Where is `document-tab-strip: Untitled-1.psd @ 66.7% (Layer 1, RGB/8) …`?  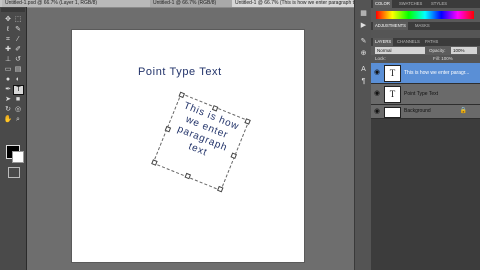
document-tab-strip: Untitled-1.psd @ 66.7% (Layer 1, RGB/8) … is located at coordinates (179, 4).